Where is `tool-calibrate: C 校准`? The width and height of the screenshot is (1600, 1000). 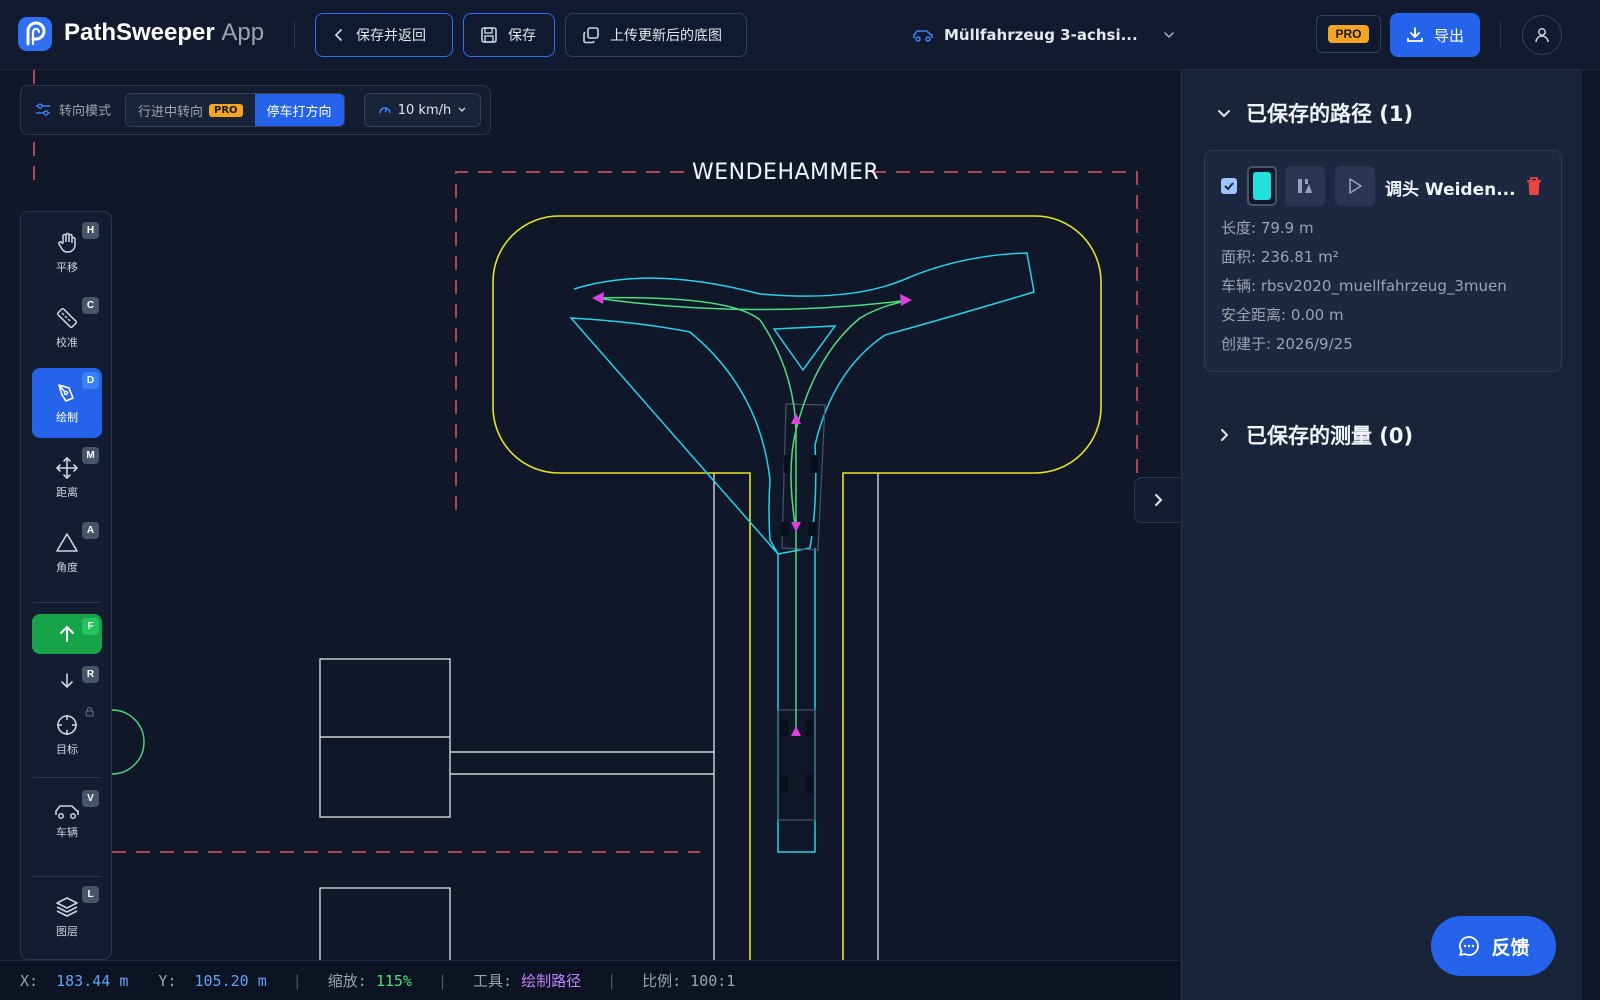
tool-calibrate: C 校准 is located at coordinates (67, 328).